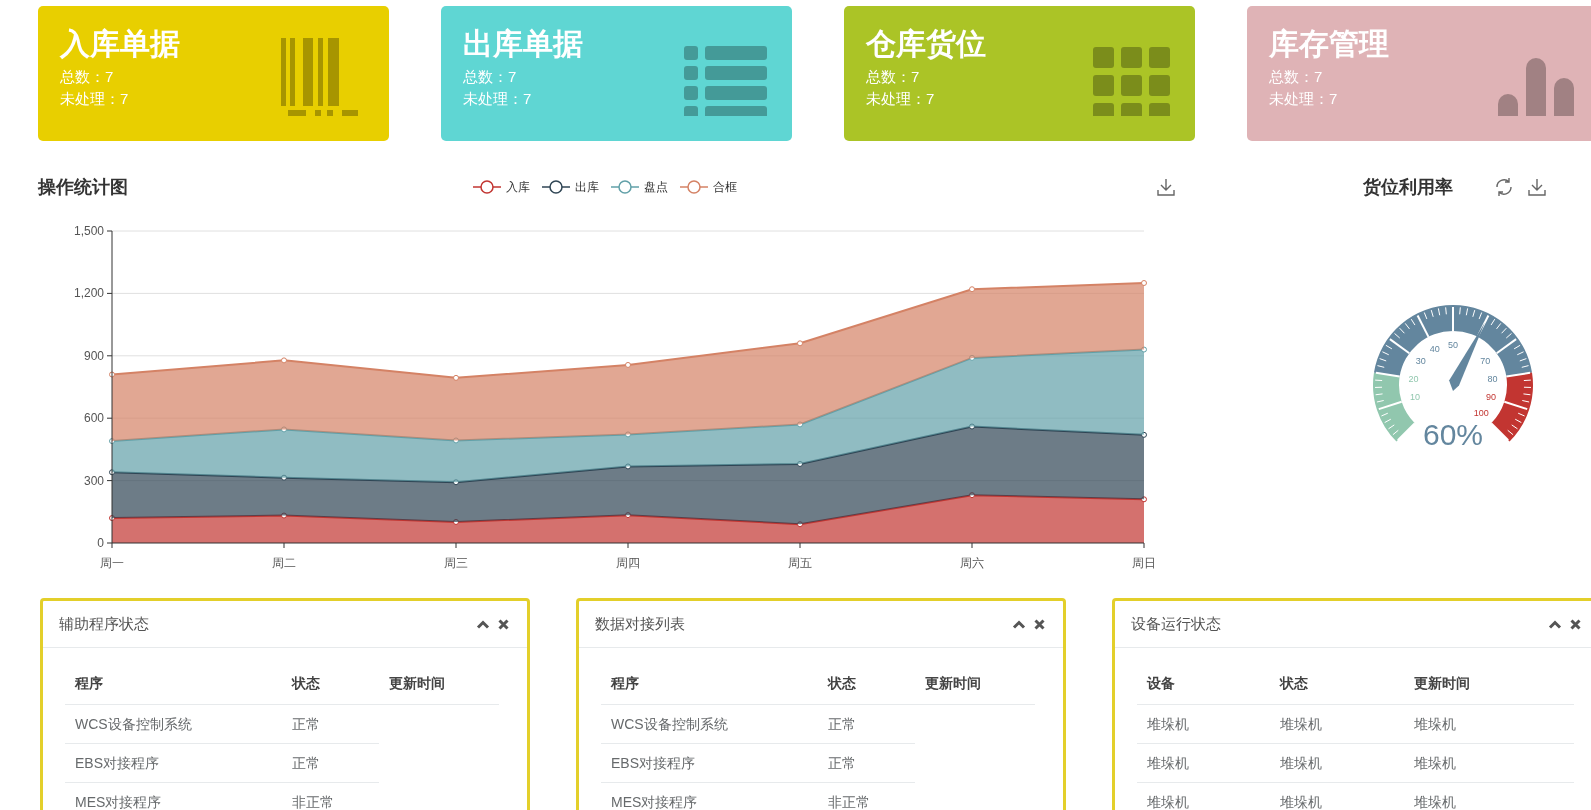 The image size is (1591, 810). What do you see at coordinates (1203, 683) in the screenshot?
I see `column-header: 设备` at bounding box center [1203, 683].